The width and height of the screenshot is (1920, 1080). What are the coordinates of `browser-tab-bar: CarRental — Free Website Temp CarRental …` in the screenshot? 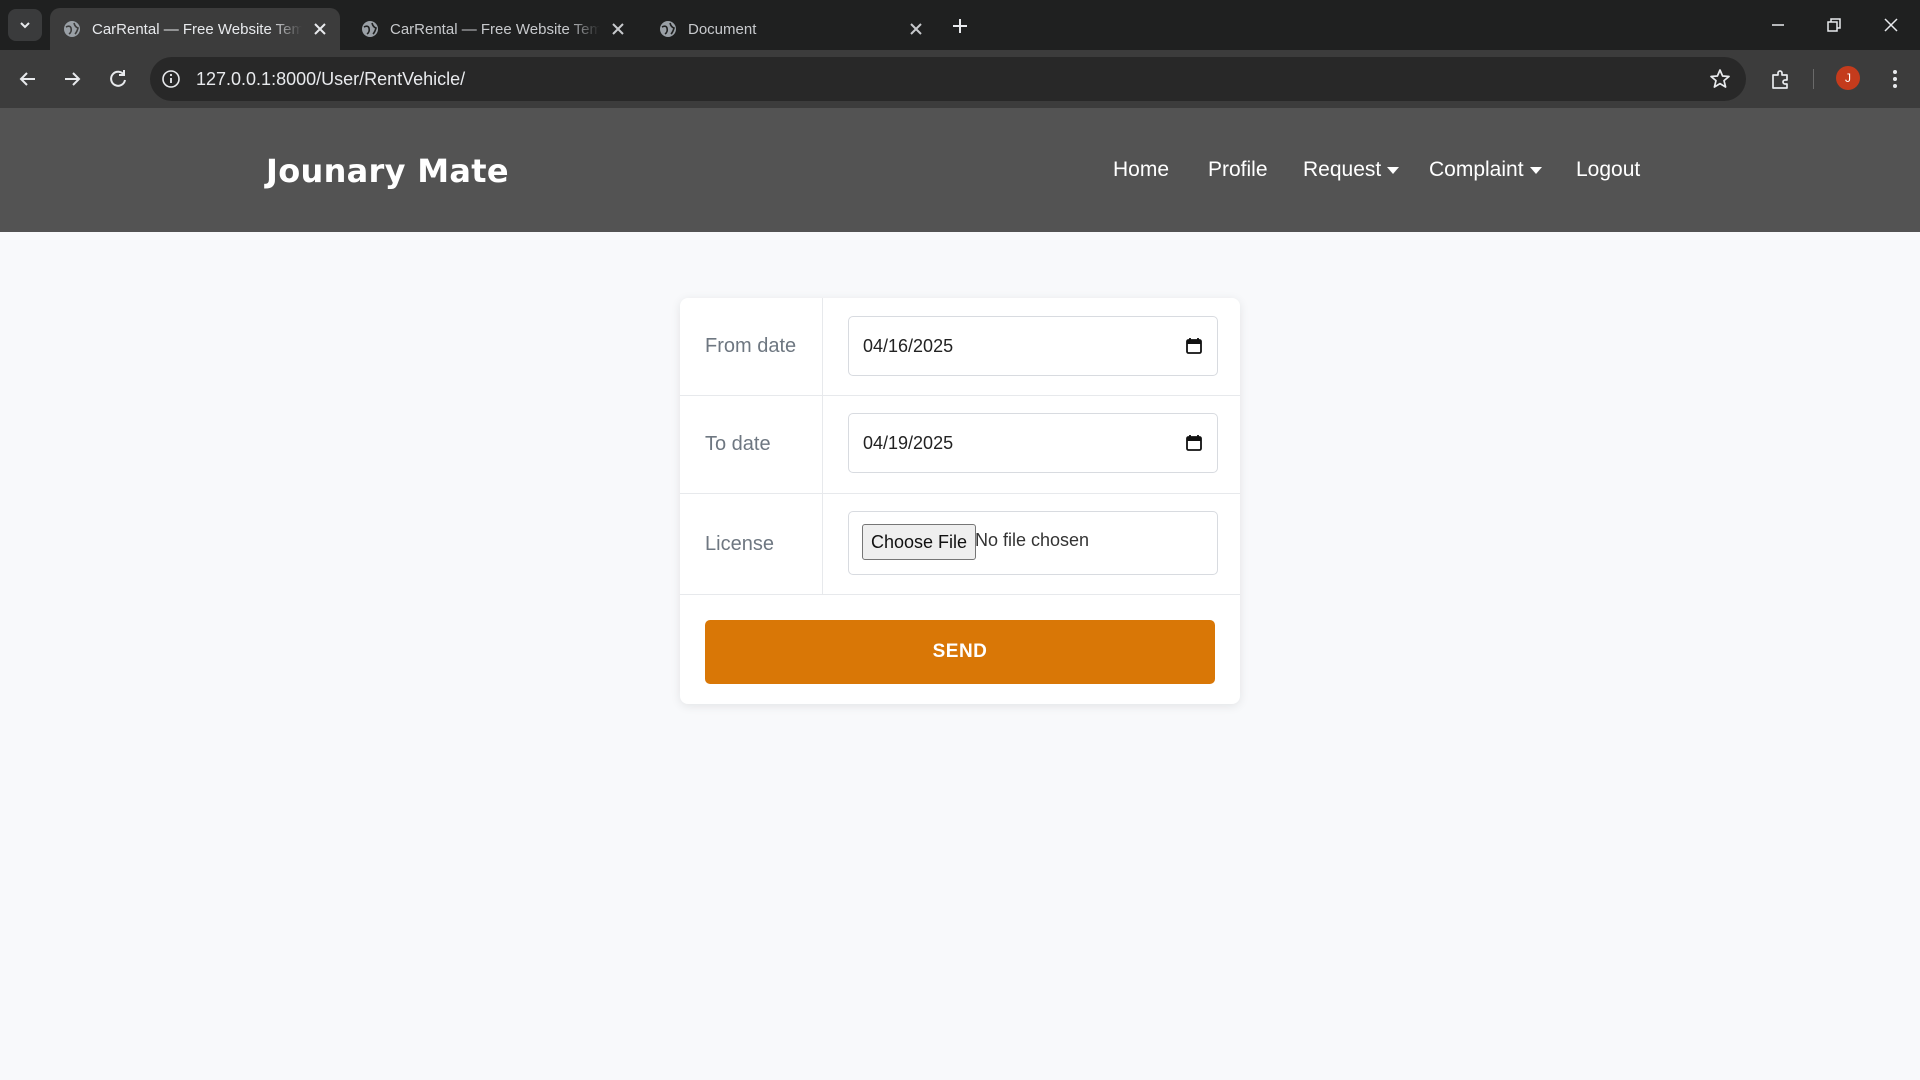 It's located at (960, 25).